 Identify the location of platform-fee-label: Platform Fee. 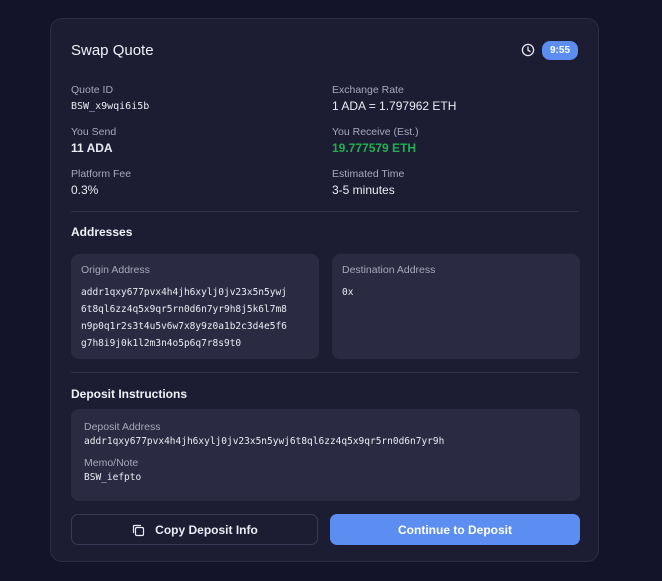
(101, 174).